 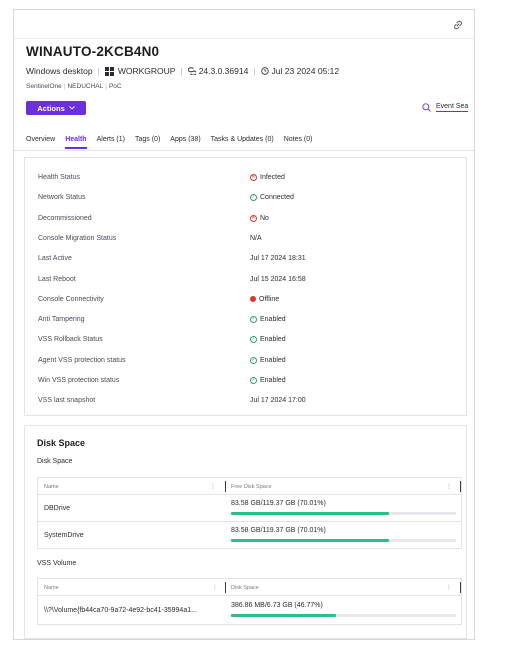 I want to click on tabs-divider, so click(x=244, y=150).